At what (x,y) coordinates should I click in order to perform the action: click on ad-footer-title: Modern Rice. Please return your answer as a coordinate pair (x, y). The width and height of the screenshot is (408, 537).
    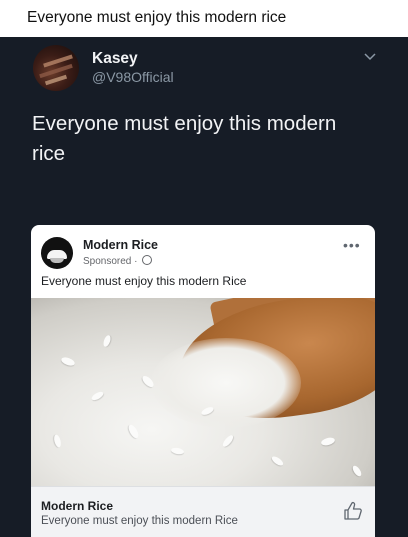
    Looking at the image, I should click on (77, 506).